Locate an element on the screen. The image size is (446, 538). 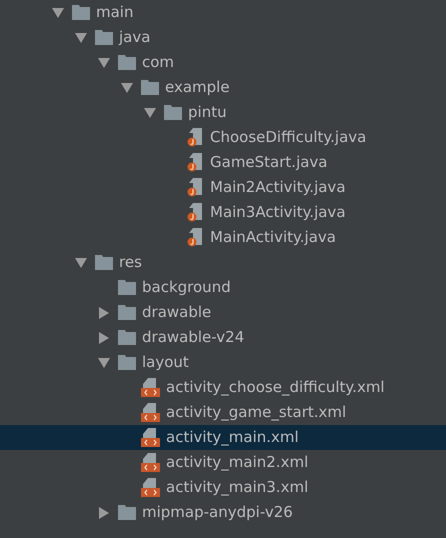
item-name: com is located at coordinates (158, 63).